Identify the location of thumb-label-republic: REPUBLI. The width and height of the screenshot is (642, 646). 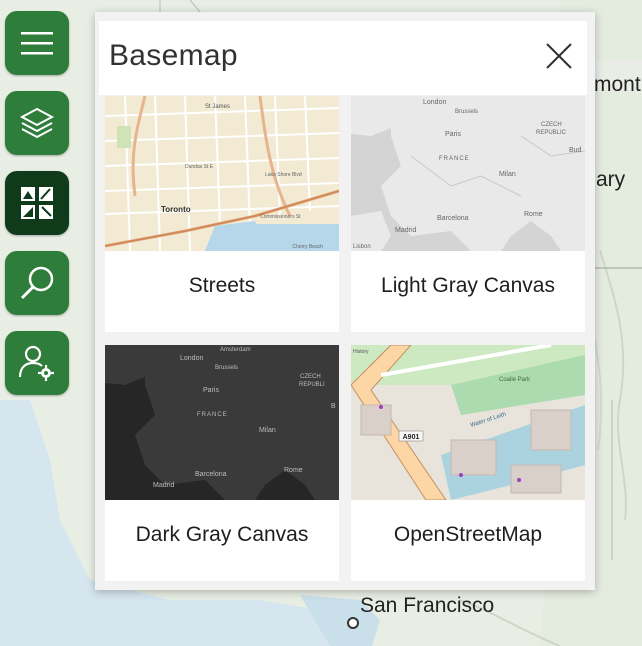
(312, 385).